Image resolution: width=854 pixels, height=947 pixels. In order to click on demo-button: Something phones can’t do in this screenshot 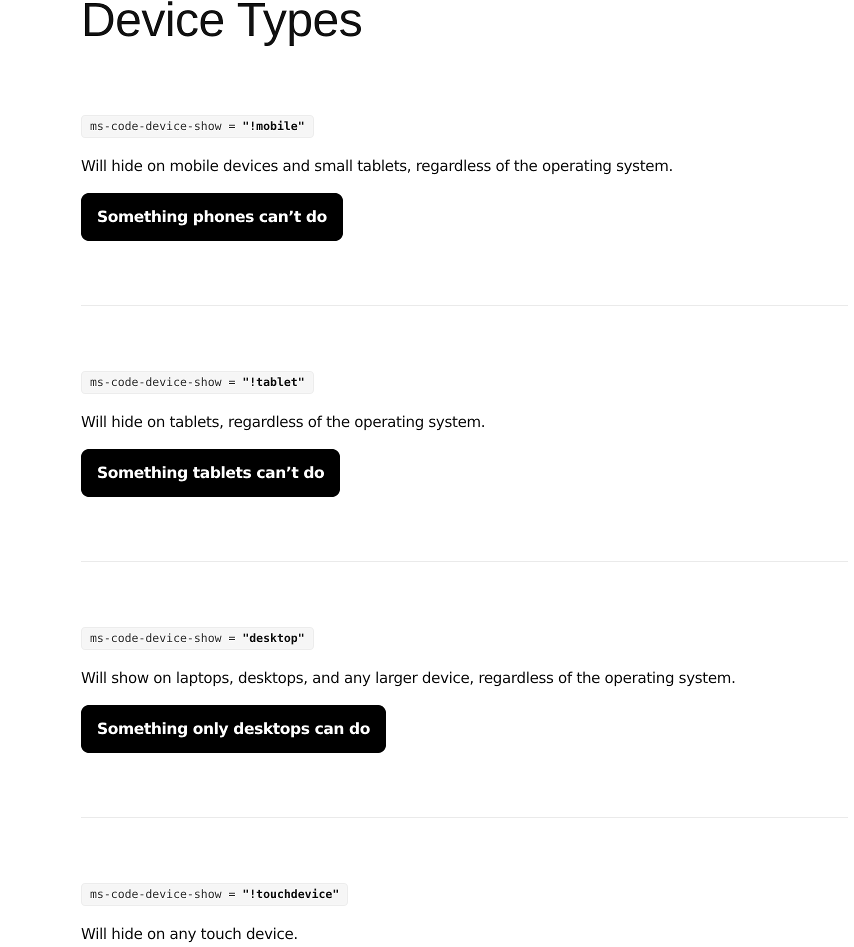, I will do `click(212, 217)`.